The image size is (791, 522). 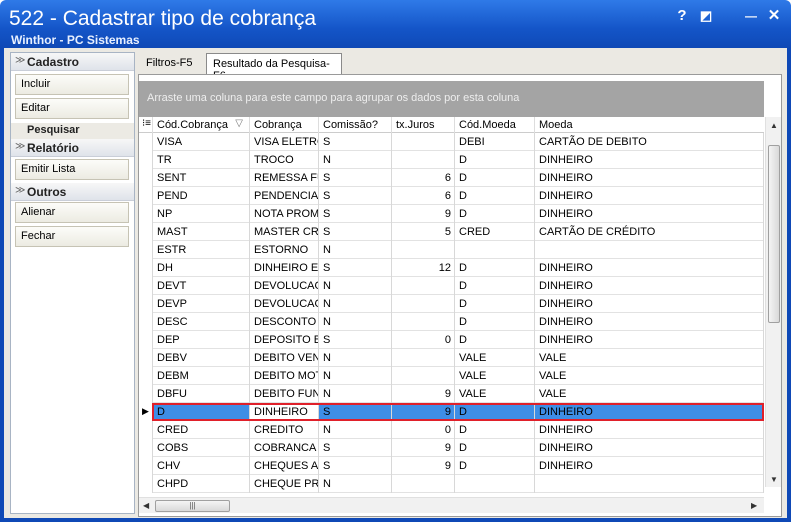 I want to click on table-row: CHPDCHEQUE PREN, so click(x=451, y=484).